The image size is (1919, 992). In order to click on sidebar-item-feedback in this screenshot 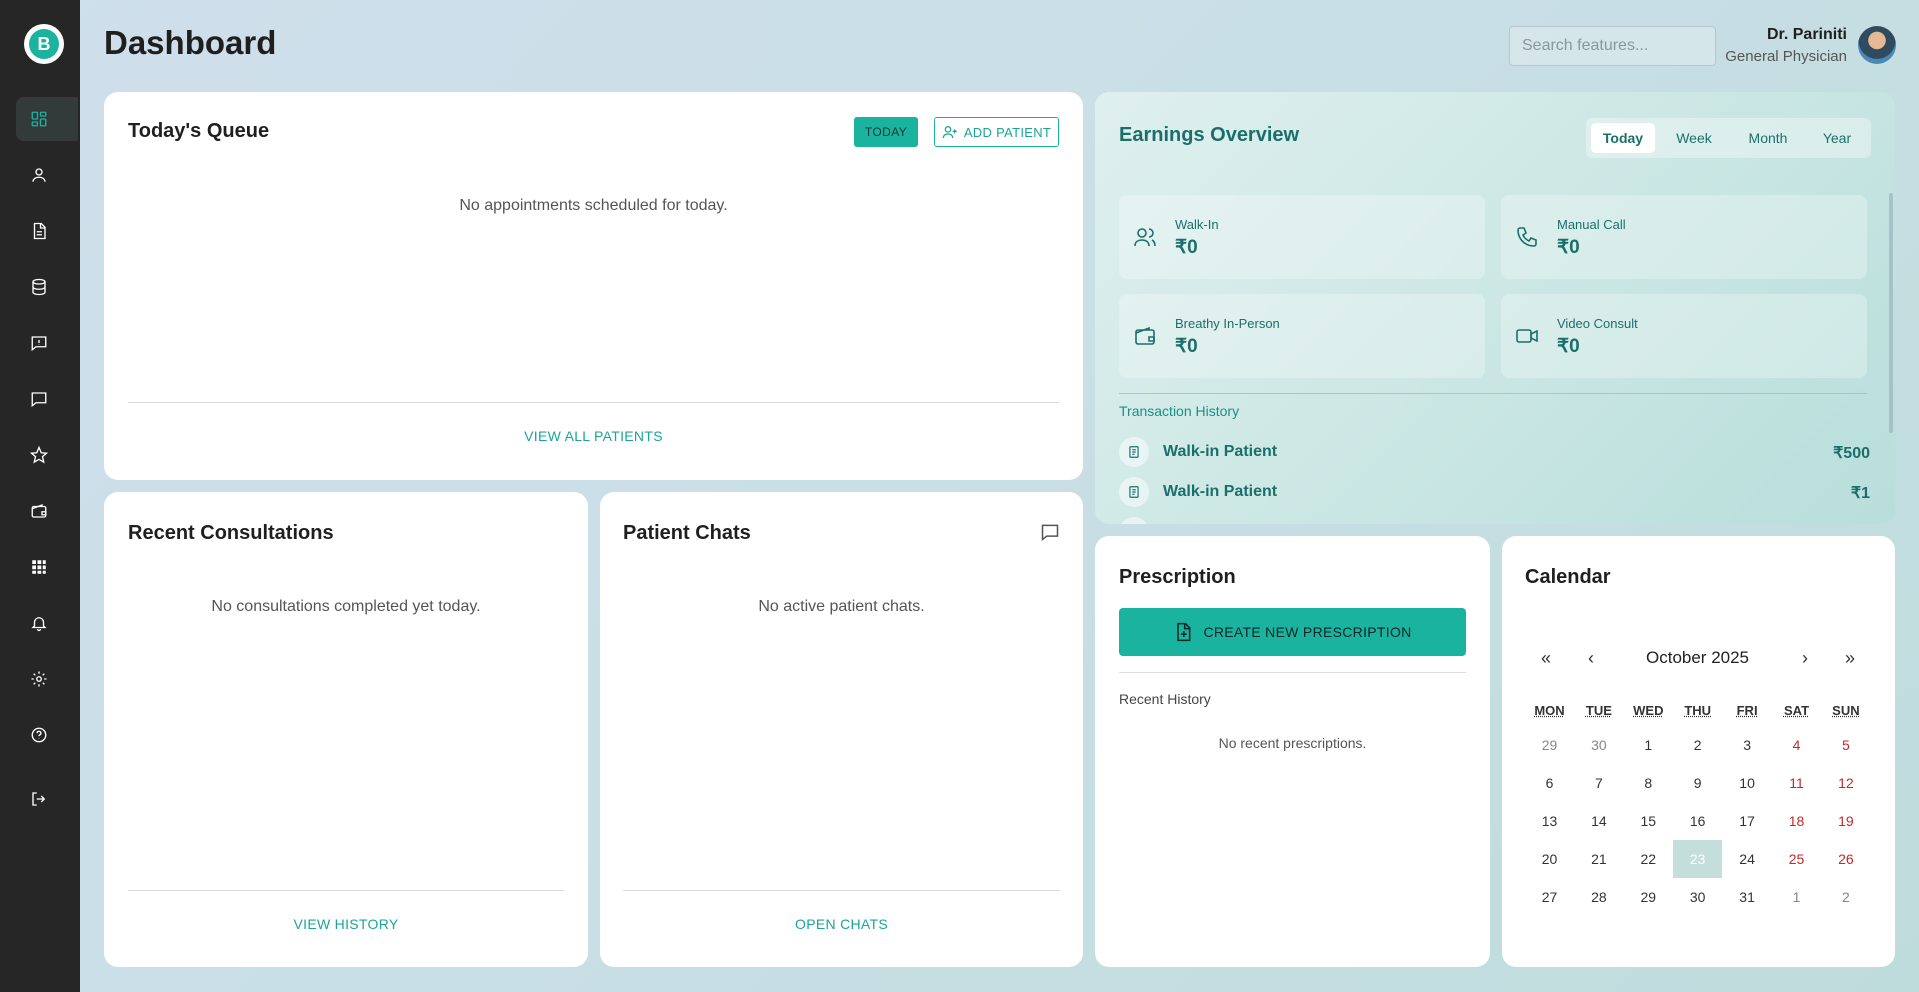, I will do `click(47, 343)`.